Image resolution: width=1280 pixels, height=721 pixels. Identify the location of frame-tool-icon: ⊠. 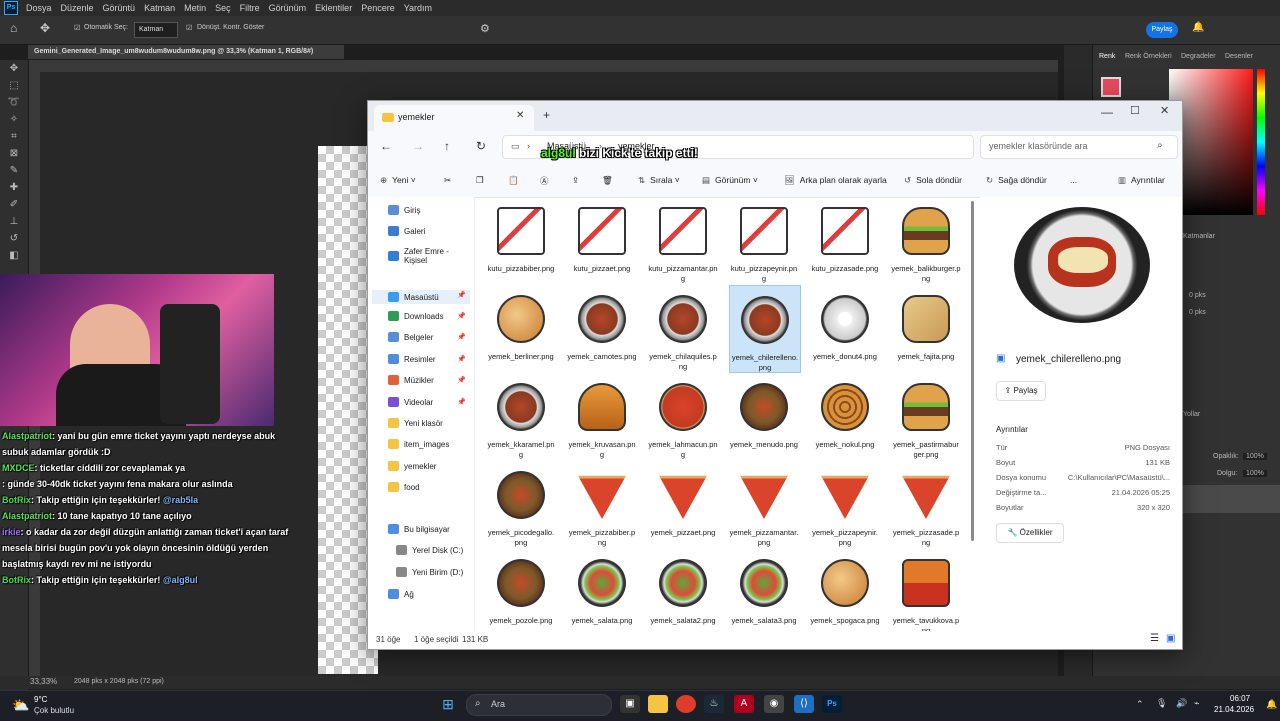
(14, 153).